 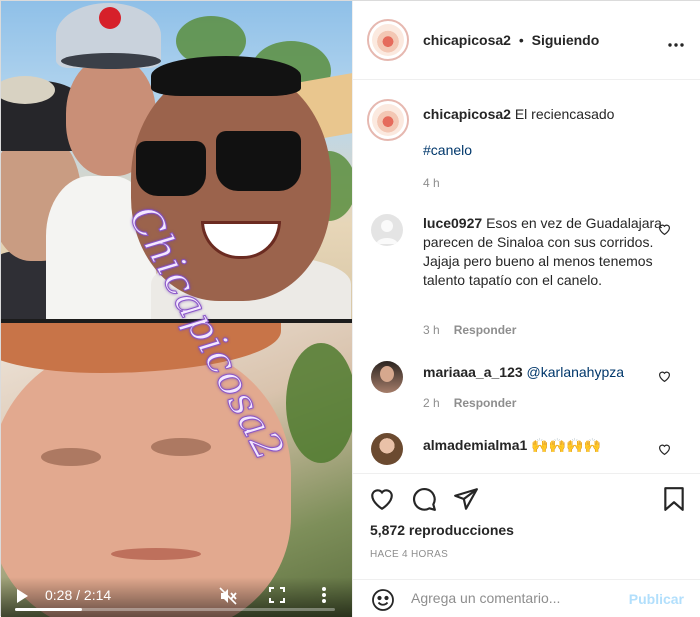 What do you see at coordinates (388, 120) in the screenshot?
I see `caption-avatar` at bounding box center [388, 120].